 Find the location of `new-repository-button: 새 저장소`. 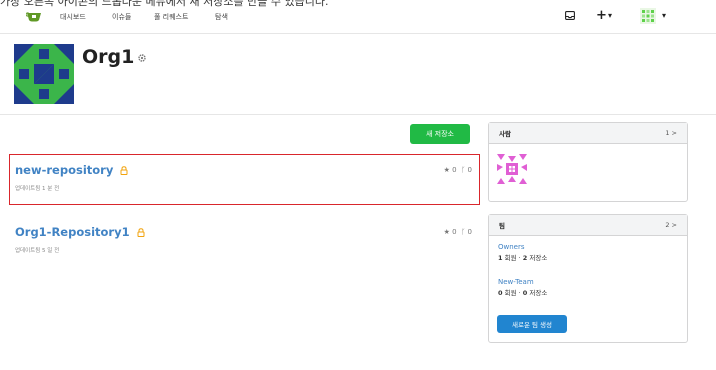

new-repository-button: 새 저장소 is located at coordinates (440, 134).